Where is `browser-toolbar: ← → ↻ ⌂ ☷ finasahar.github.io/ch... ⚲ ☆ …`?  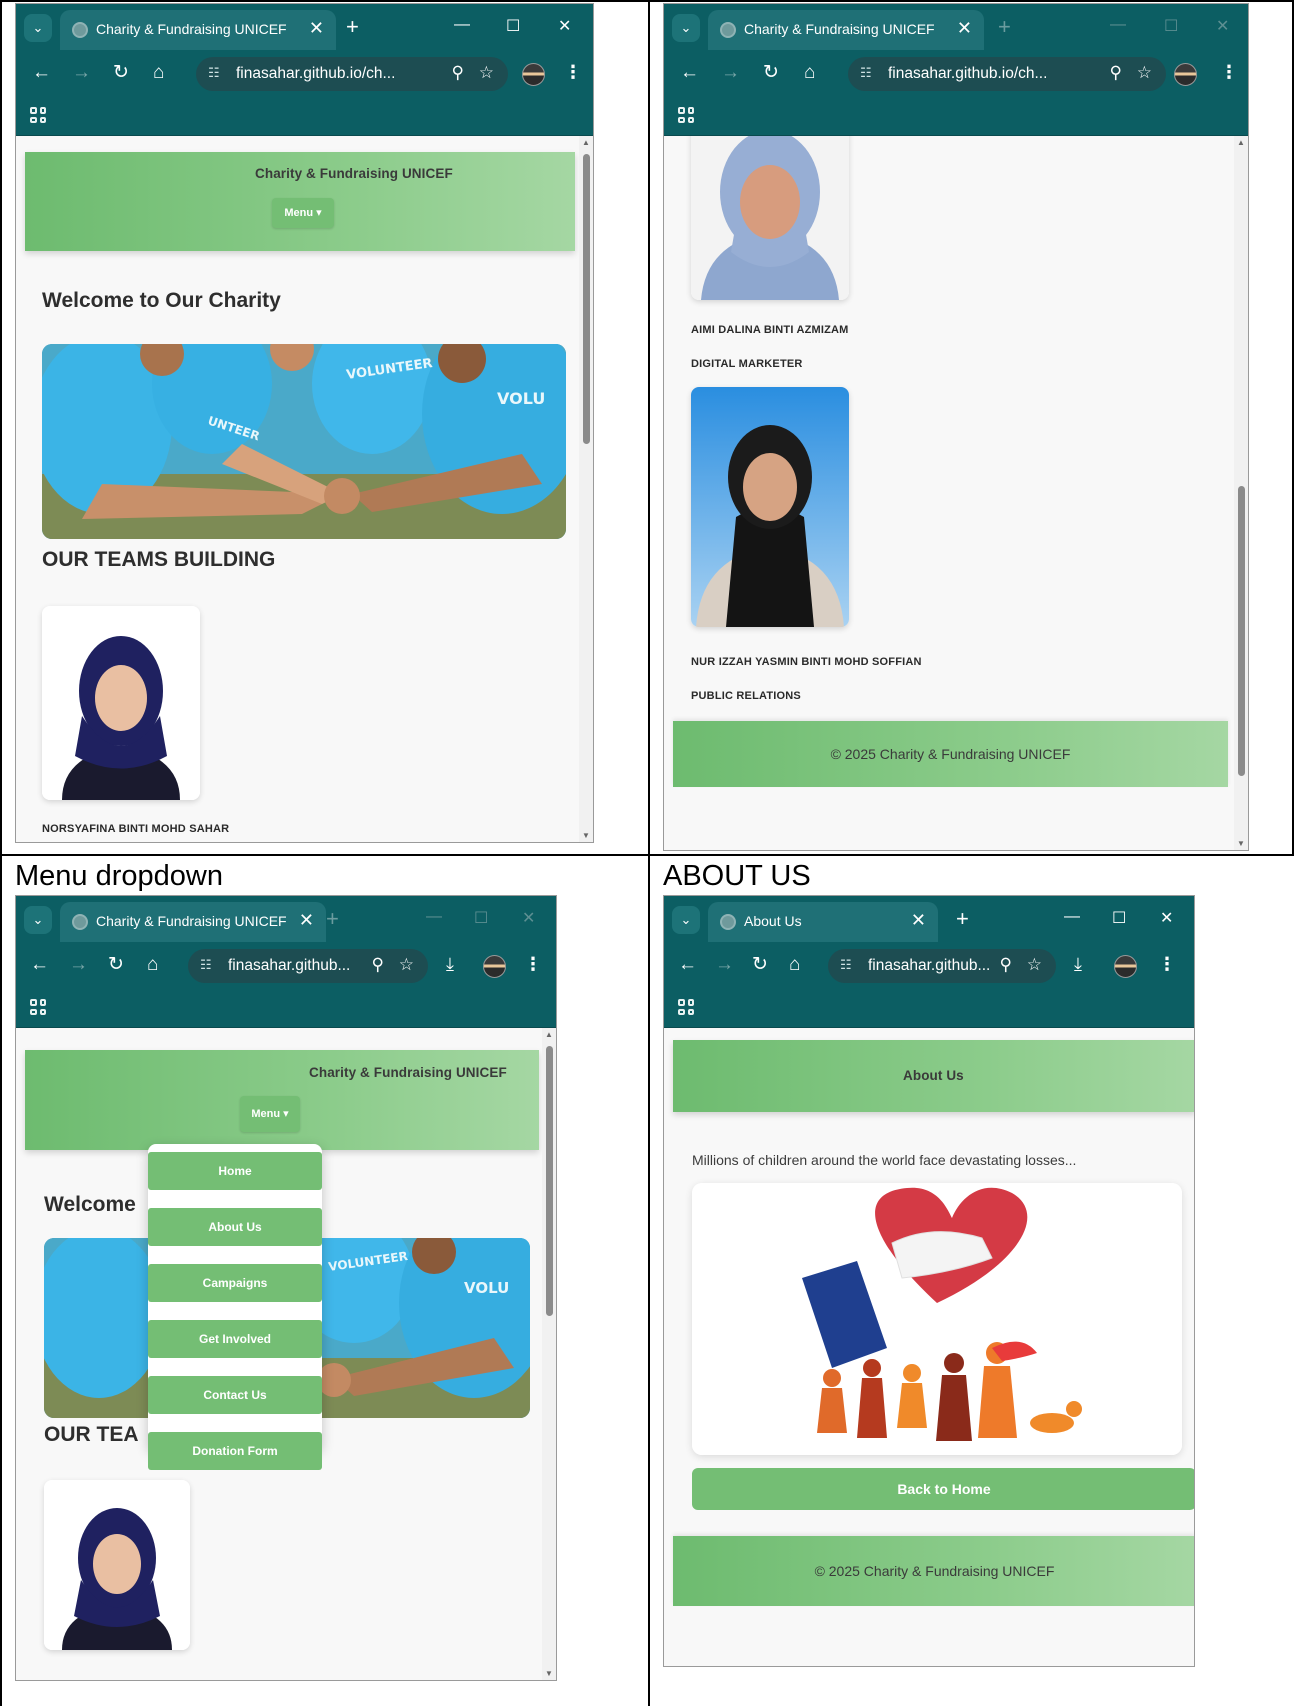 browser-toolbar: ← → ↻ ⌂ ☷ finasahar.github.io/ch... ⚲ ☆ … is located at coordinates (956, 74).